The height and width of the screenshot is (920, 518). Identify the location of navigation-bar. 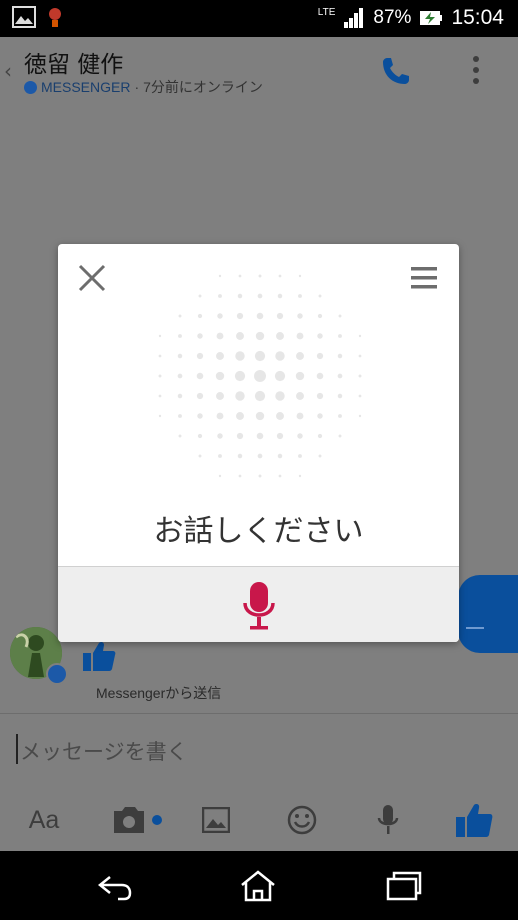
(259, 885).